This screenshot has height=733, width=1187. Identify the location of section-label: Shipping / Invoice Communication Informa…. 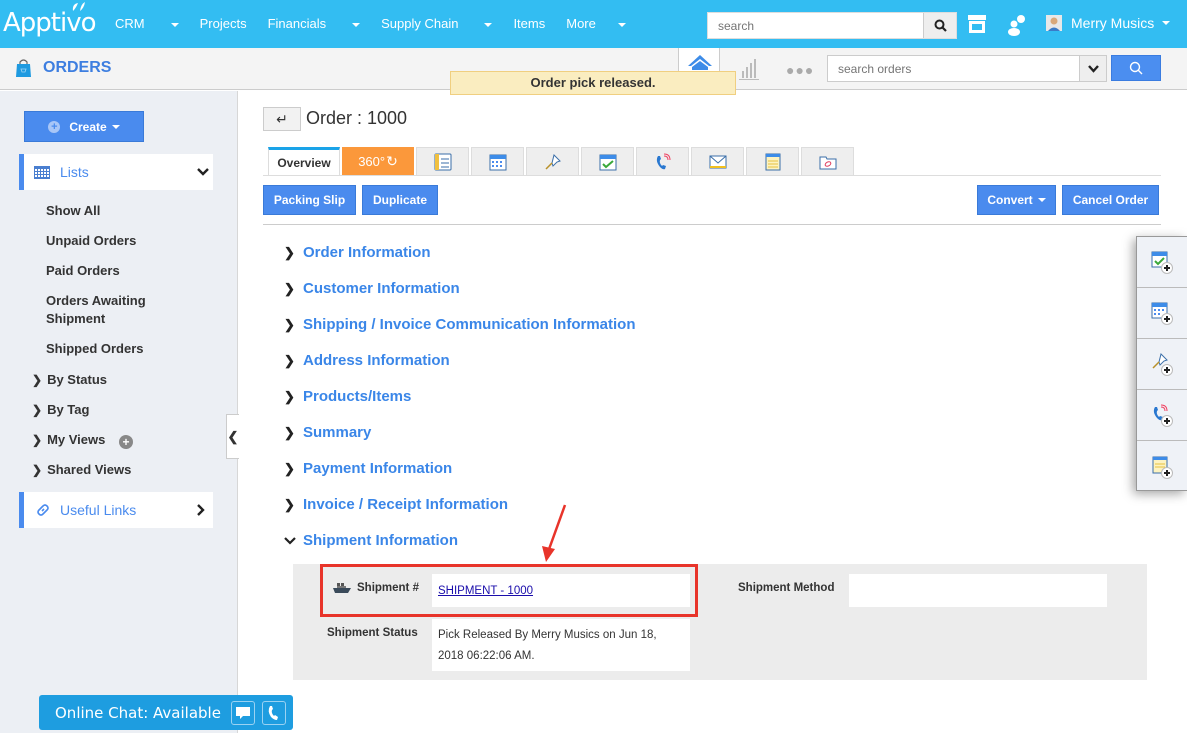
(469, 324).